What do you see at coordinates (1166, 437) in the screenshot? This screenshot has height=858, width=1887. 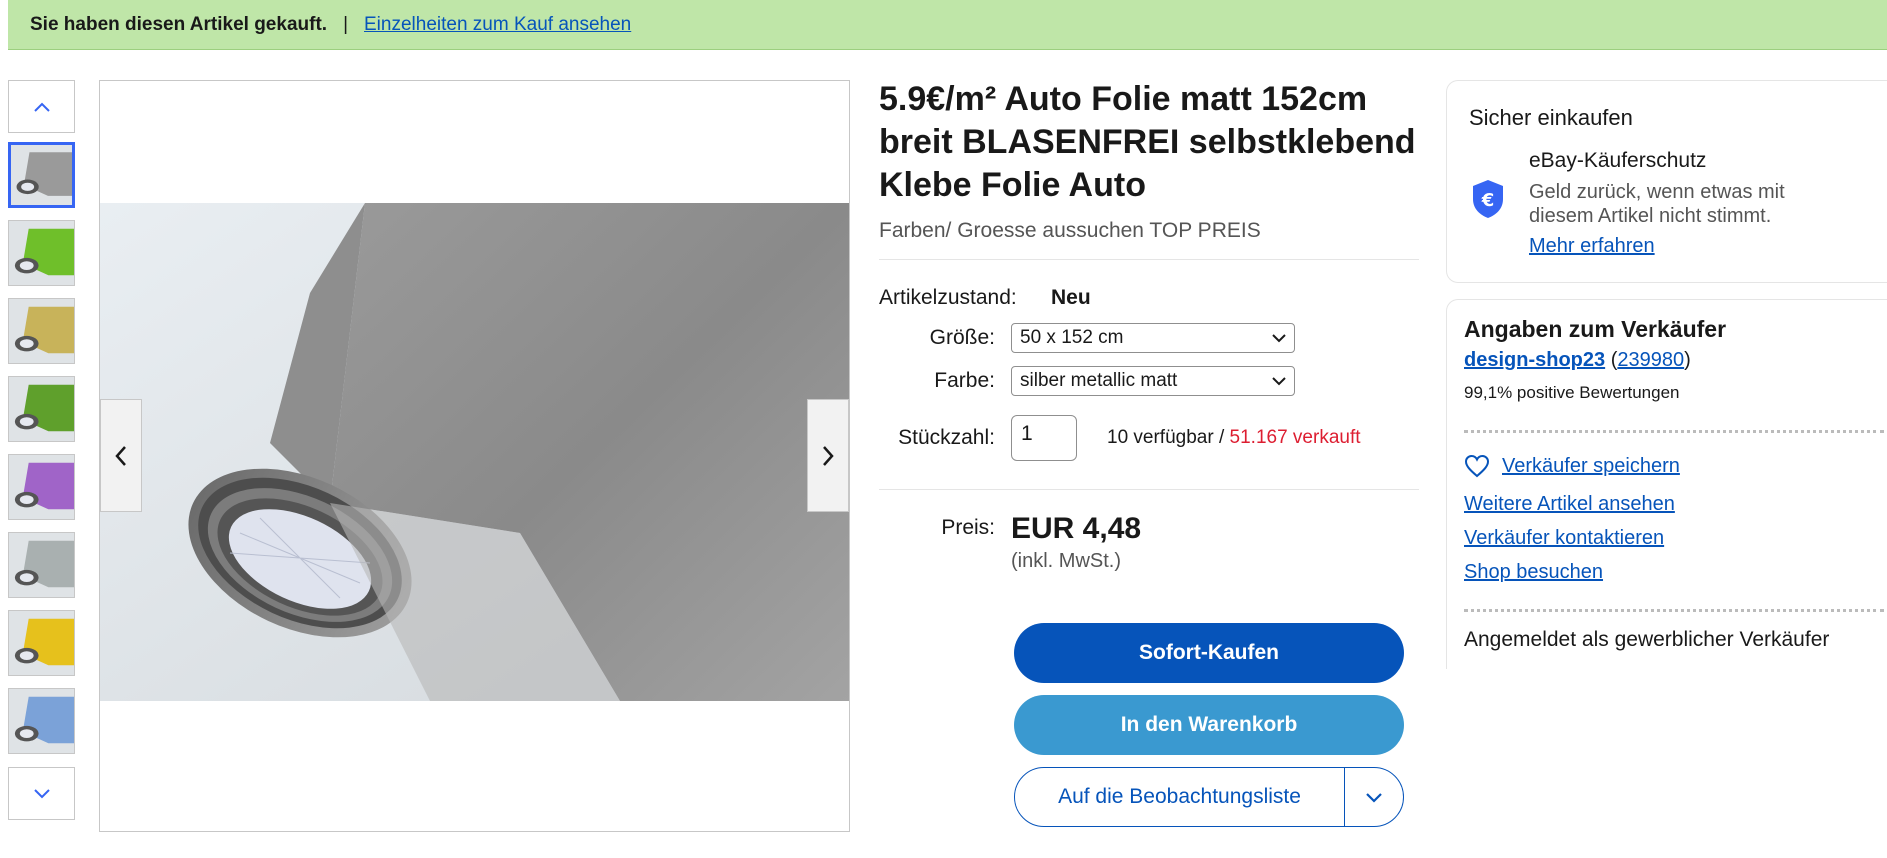 I see `available-count: 10 verfügbar /` at bounding box center [1166, 437].